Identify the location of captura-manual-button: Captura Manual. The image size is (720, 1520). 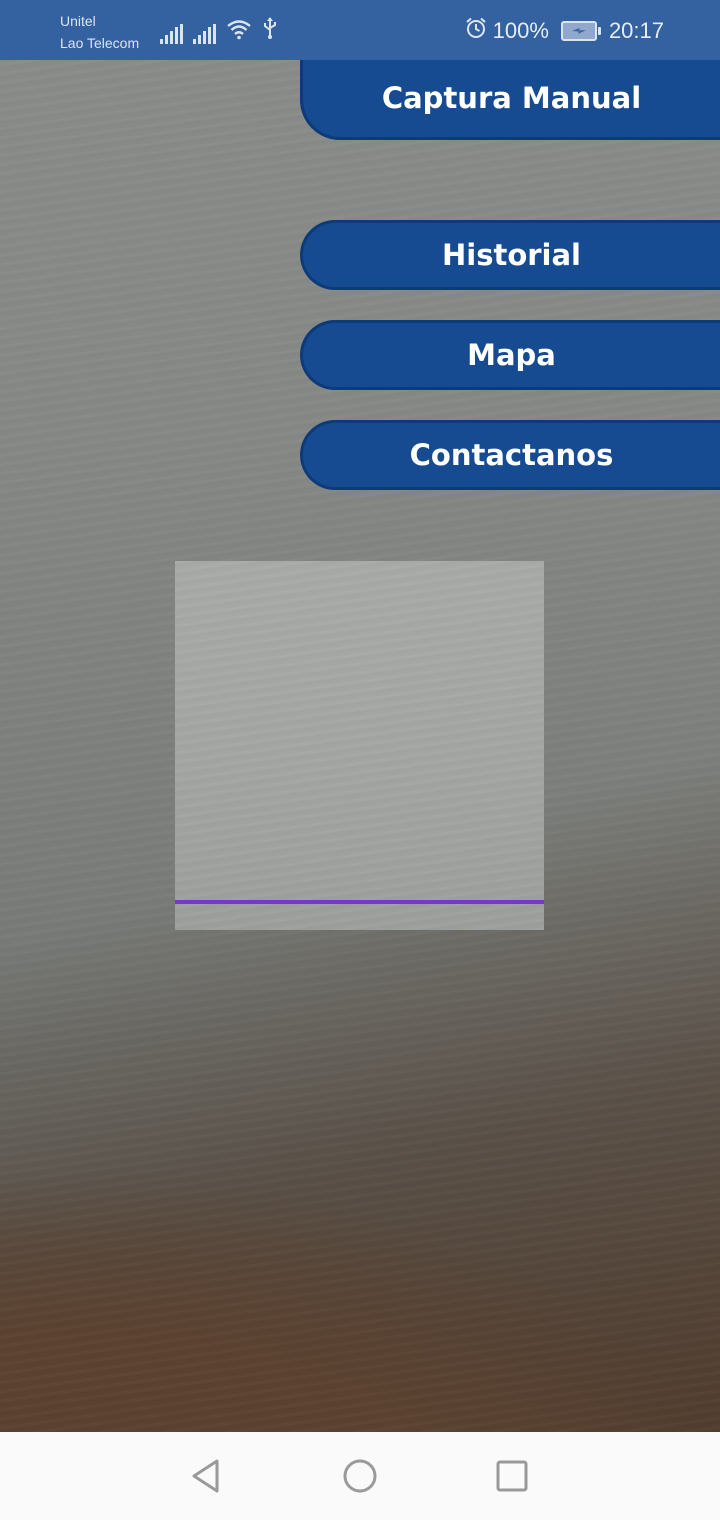
(510, 100).